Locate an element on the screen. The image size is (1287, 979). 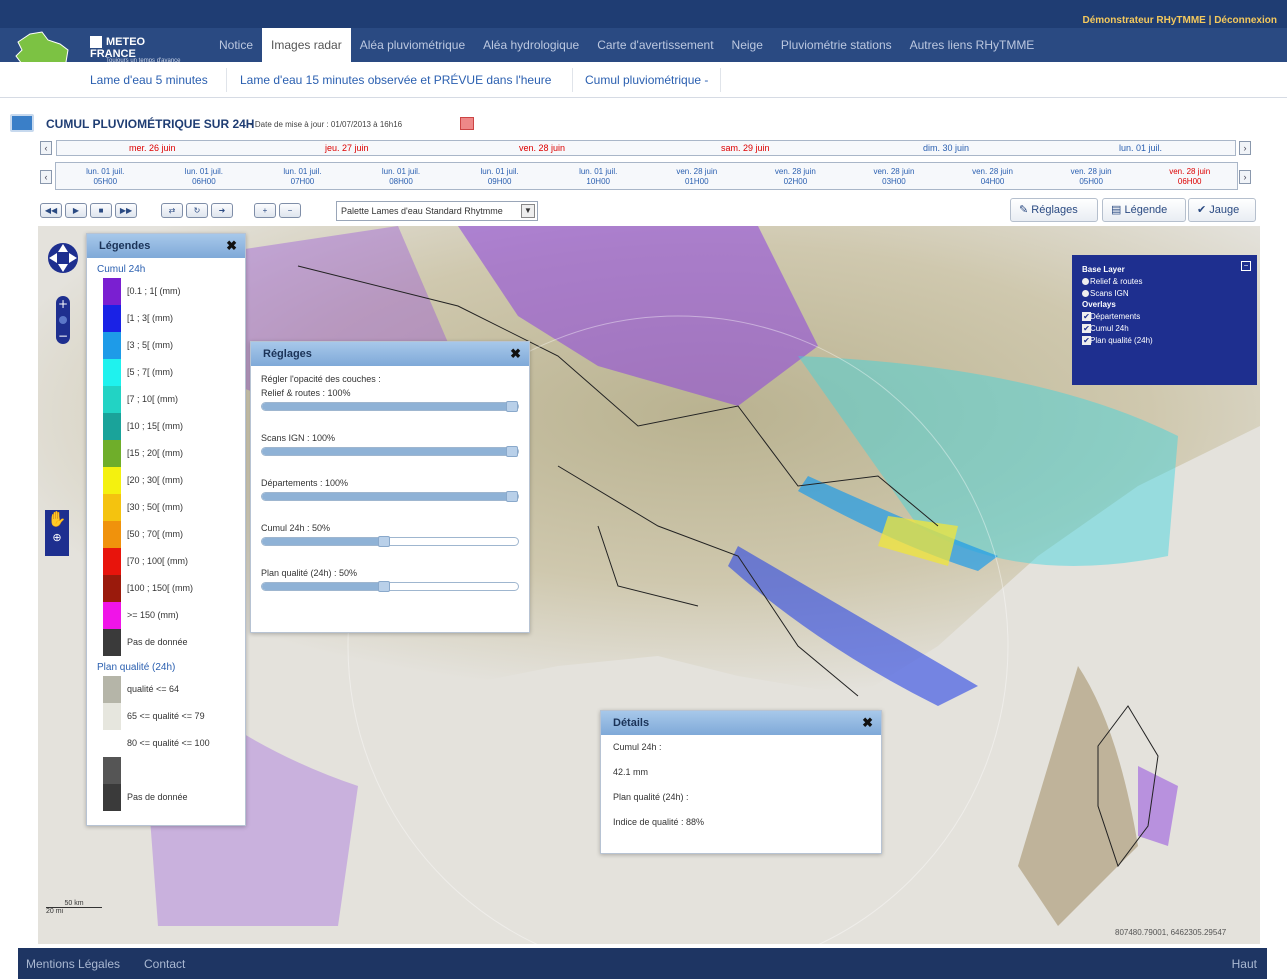
hour-item: ven. 28 juin 02H00 is located at coordinates (795, 177).